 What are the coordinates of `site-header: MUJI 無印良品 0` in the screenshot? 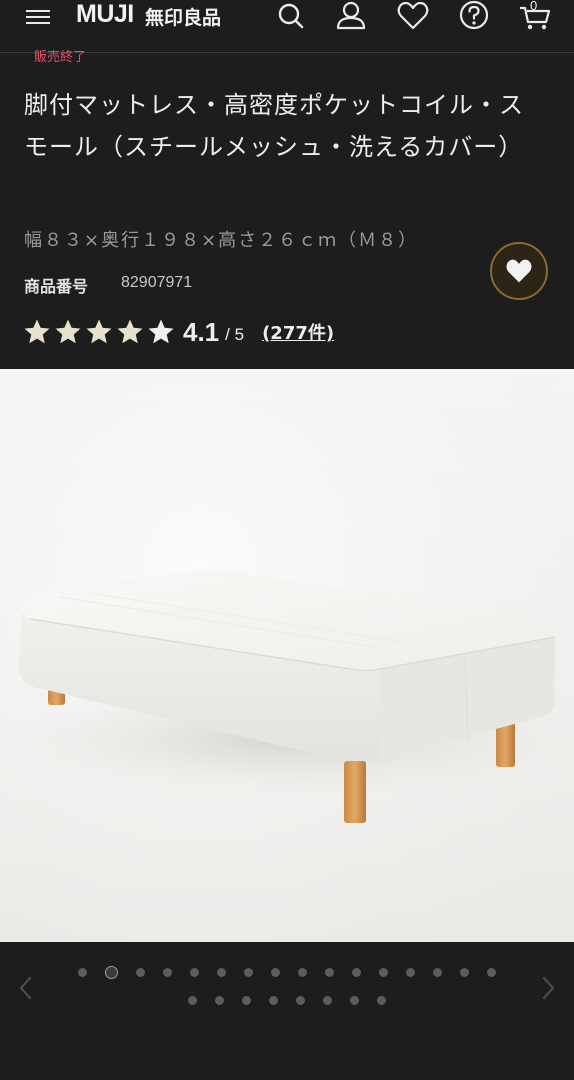 It's located at (287, 26).